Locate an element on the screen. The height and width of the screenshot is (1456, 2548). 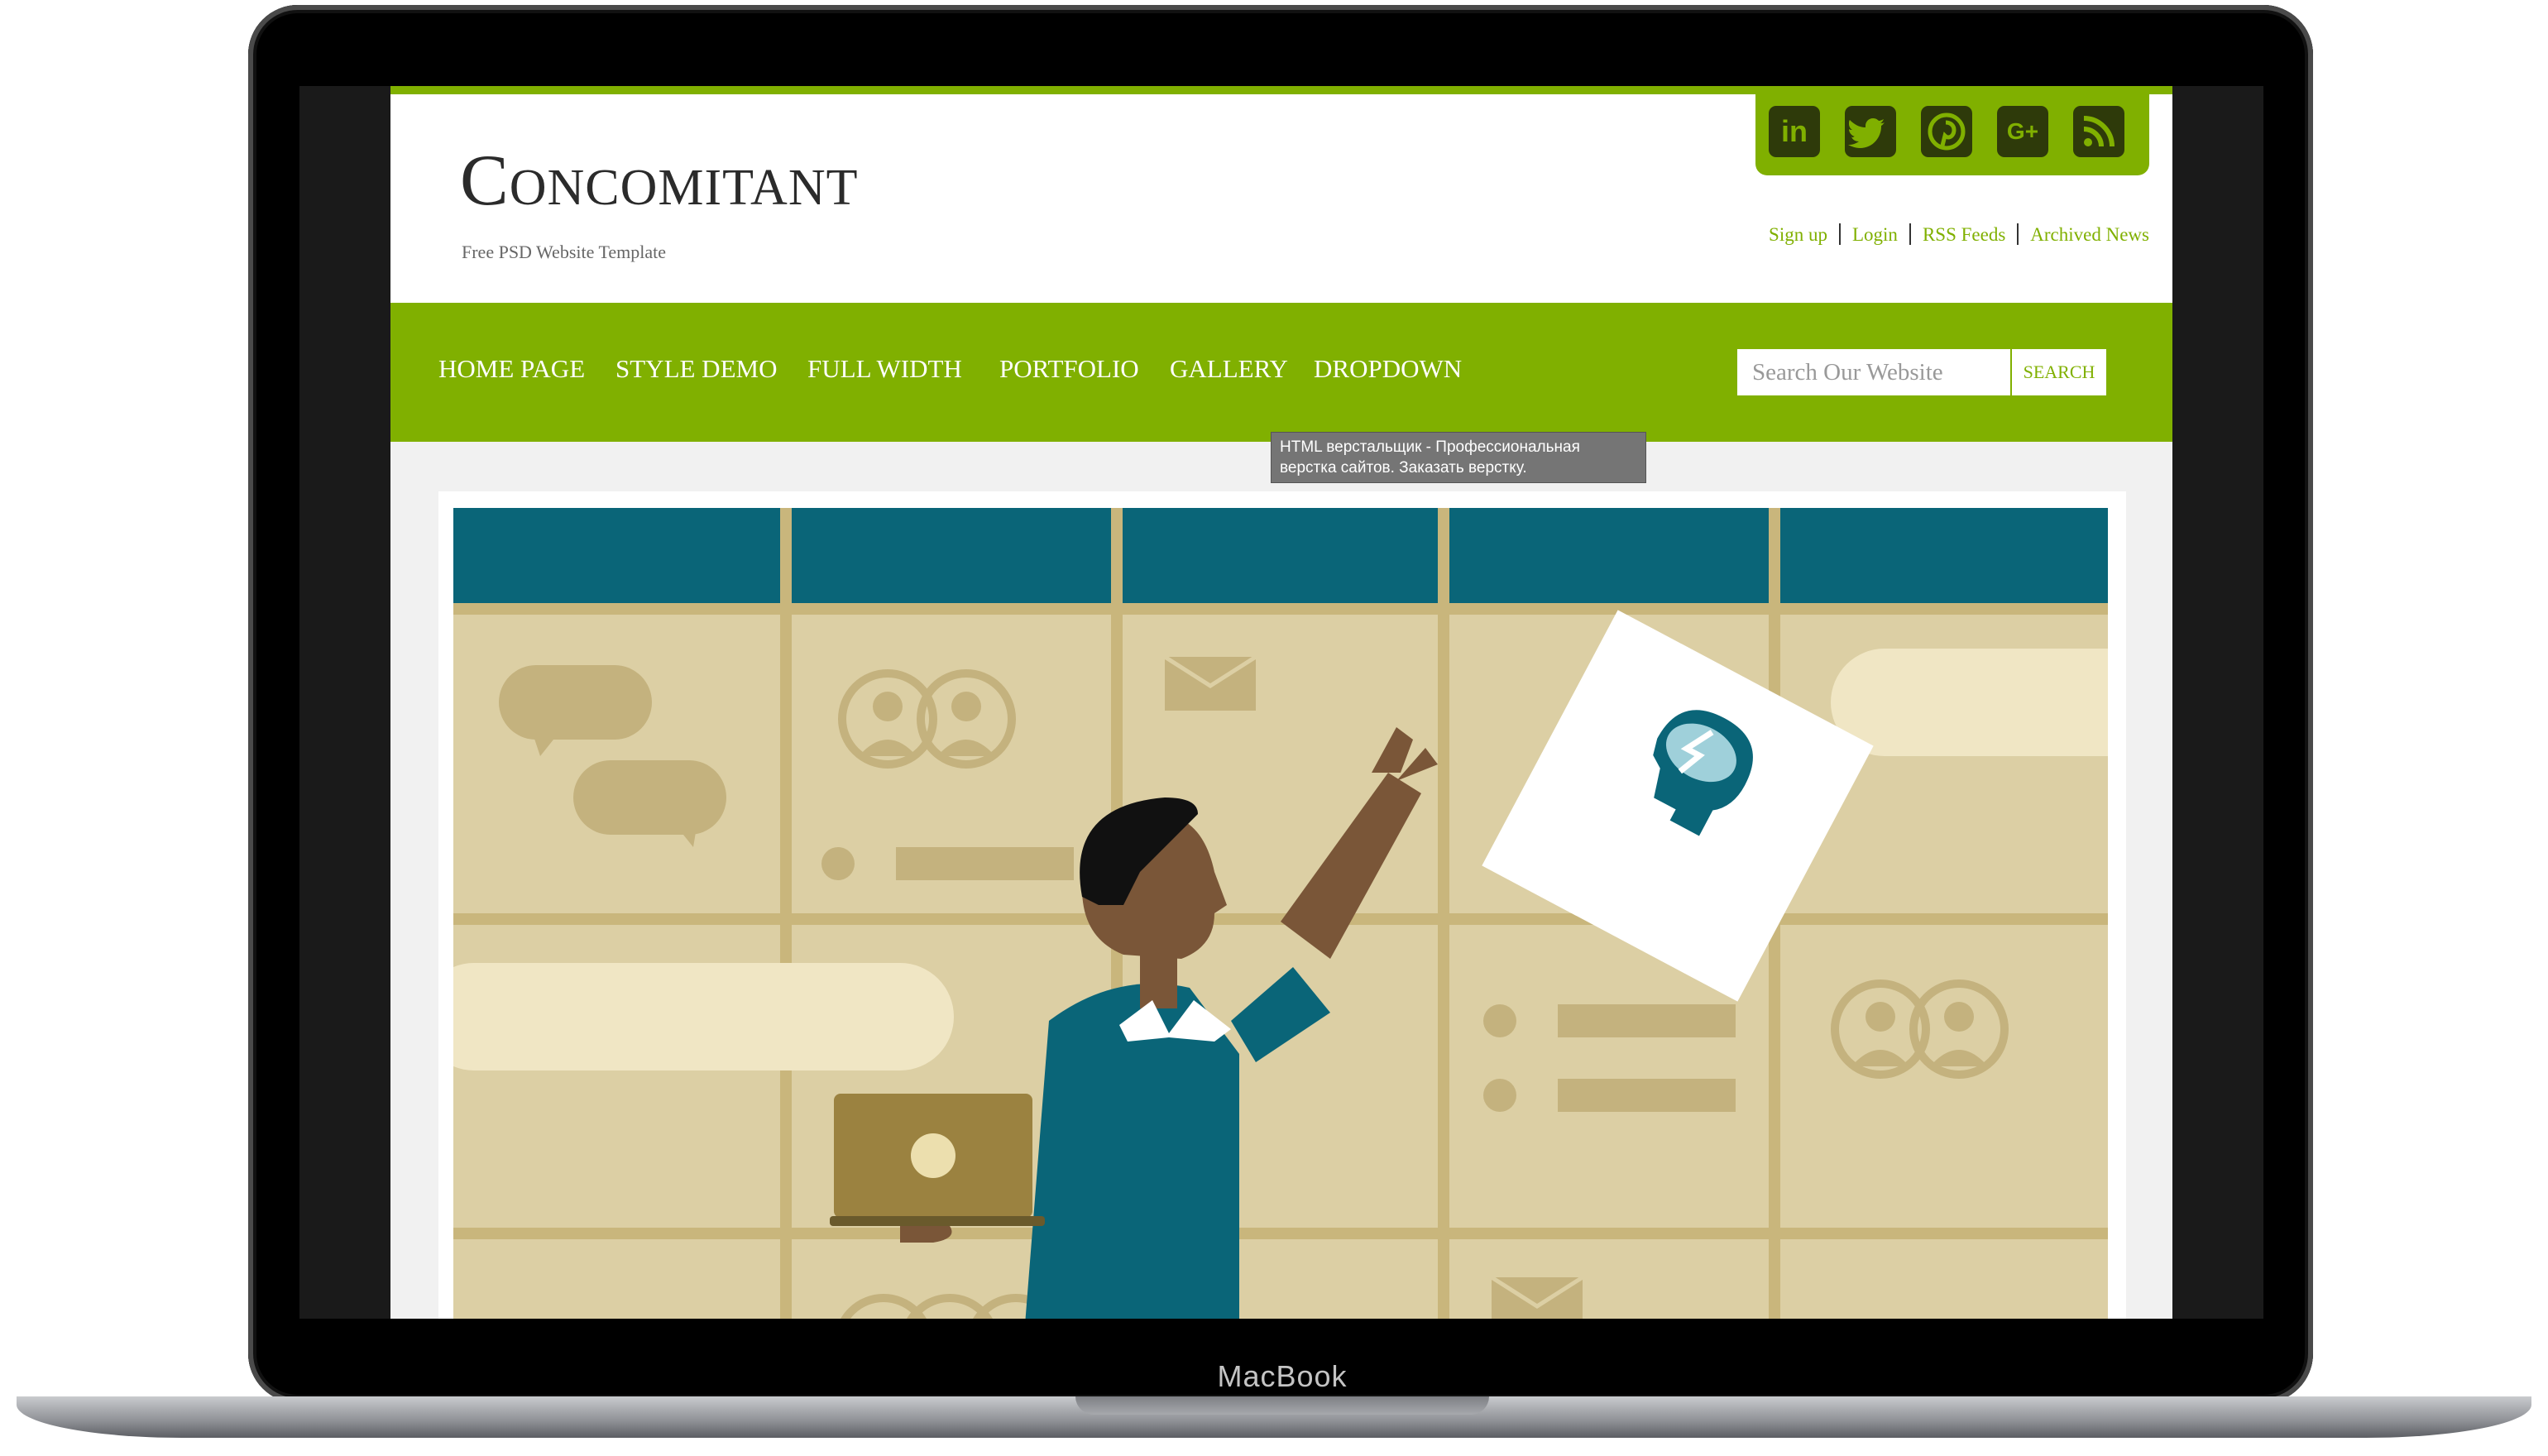
pinterest-icon is located at coordinates (1946, 131).